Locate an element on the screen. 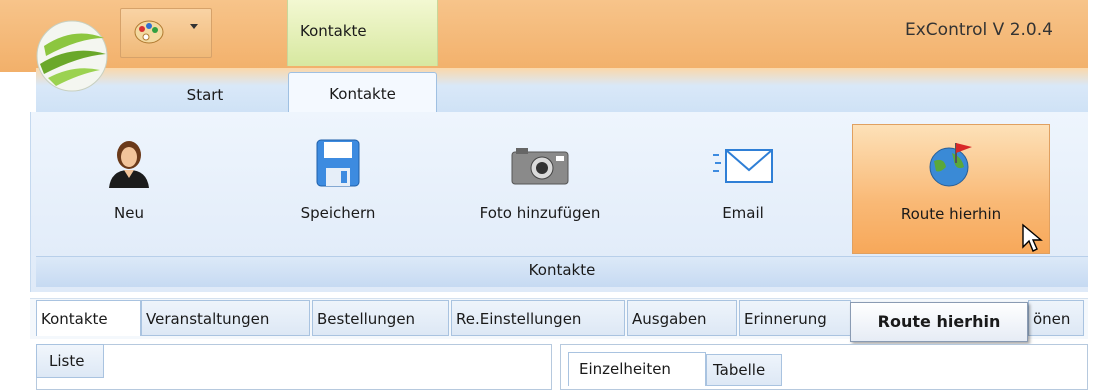  doc-tab-re-einstellungen: Re.Einstellungen is located at coordinates (538, 318).